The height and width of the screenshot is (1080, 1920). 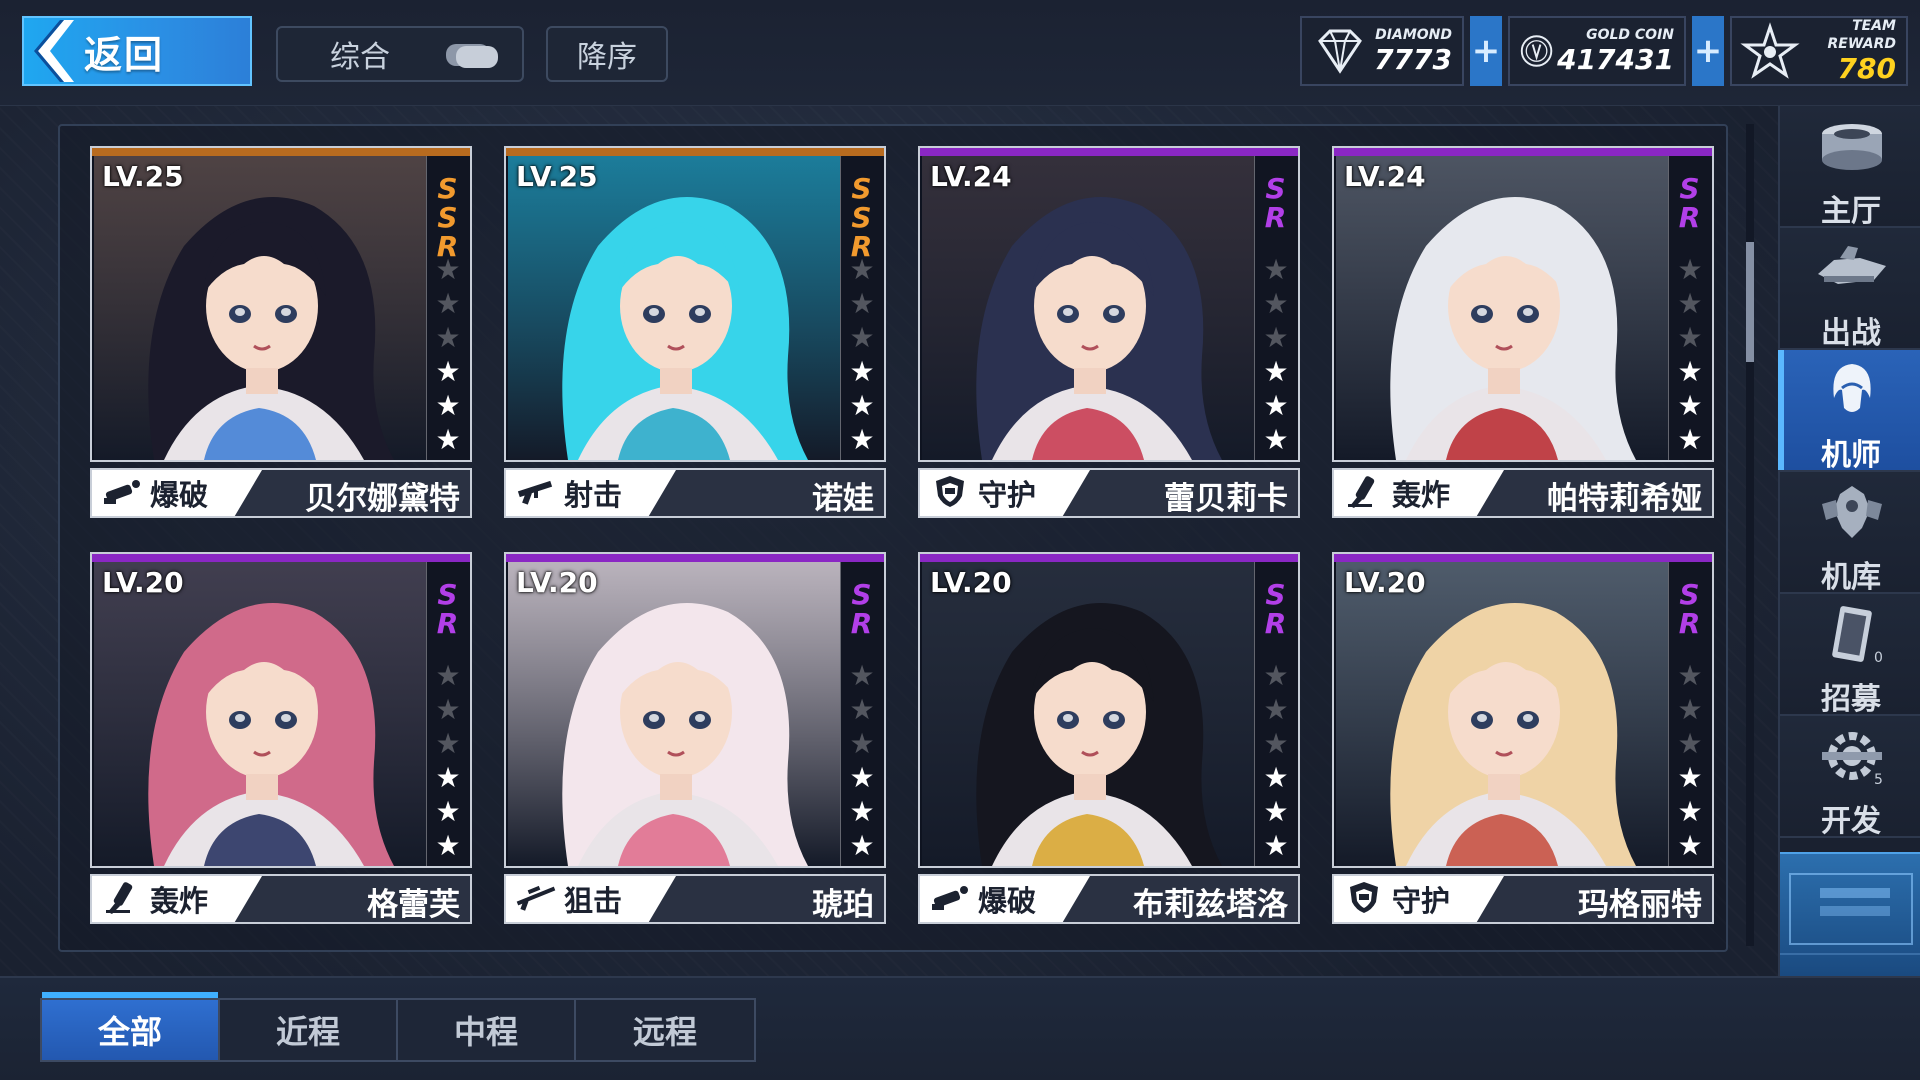 I want to click on nav-label: 出战, so click(x=1851, y=333).